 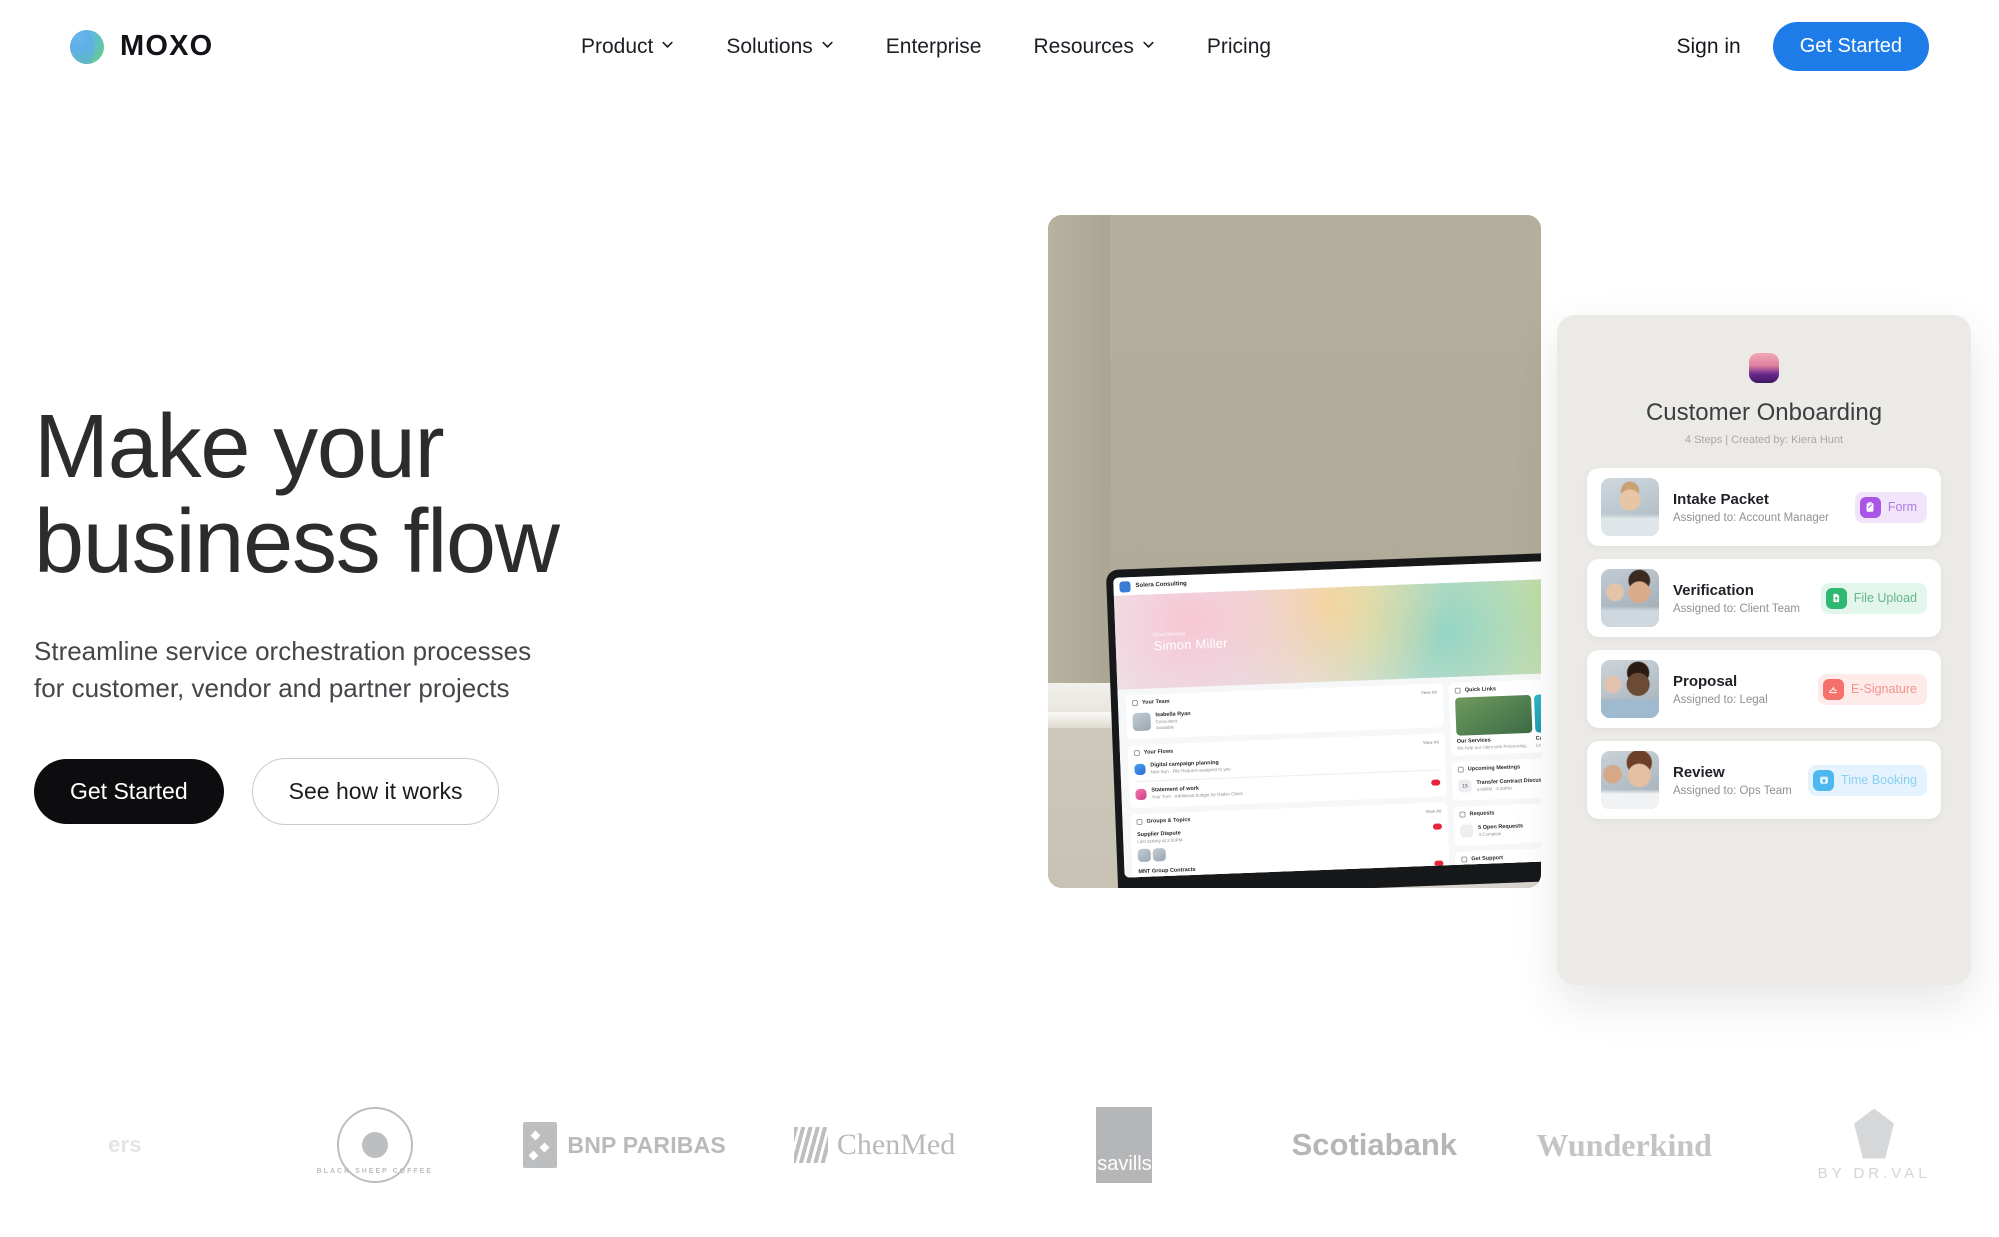 I want to click on logo-wunderkind: Wunderkind, so click(x=1624, y=1145).